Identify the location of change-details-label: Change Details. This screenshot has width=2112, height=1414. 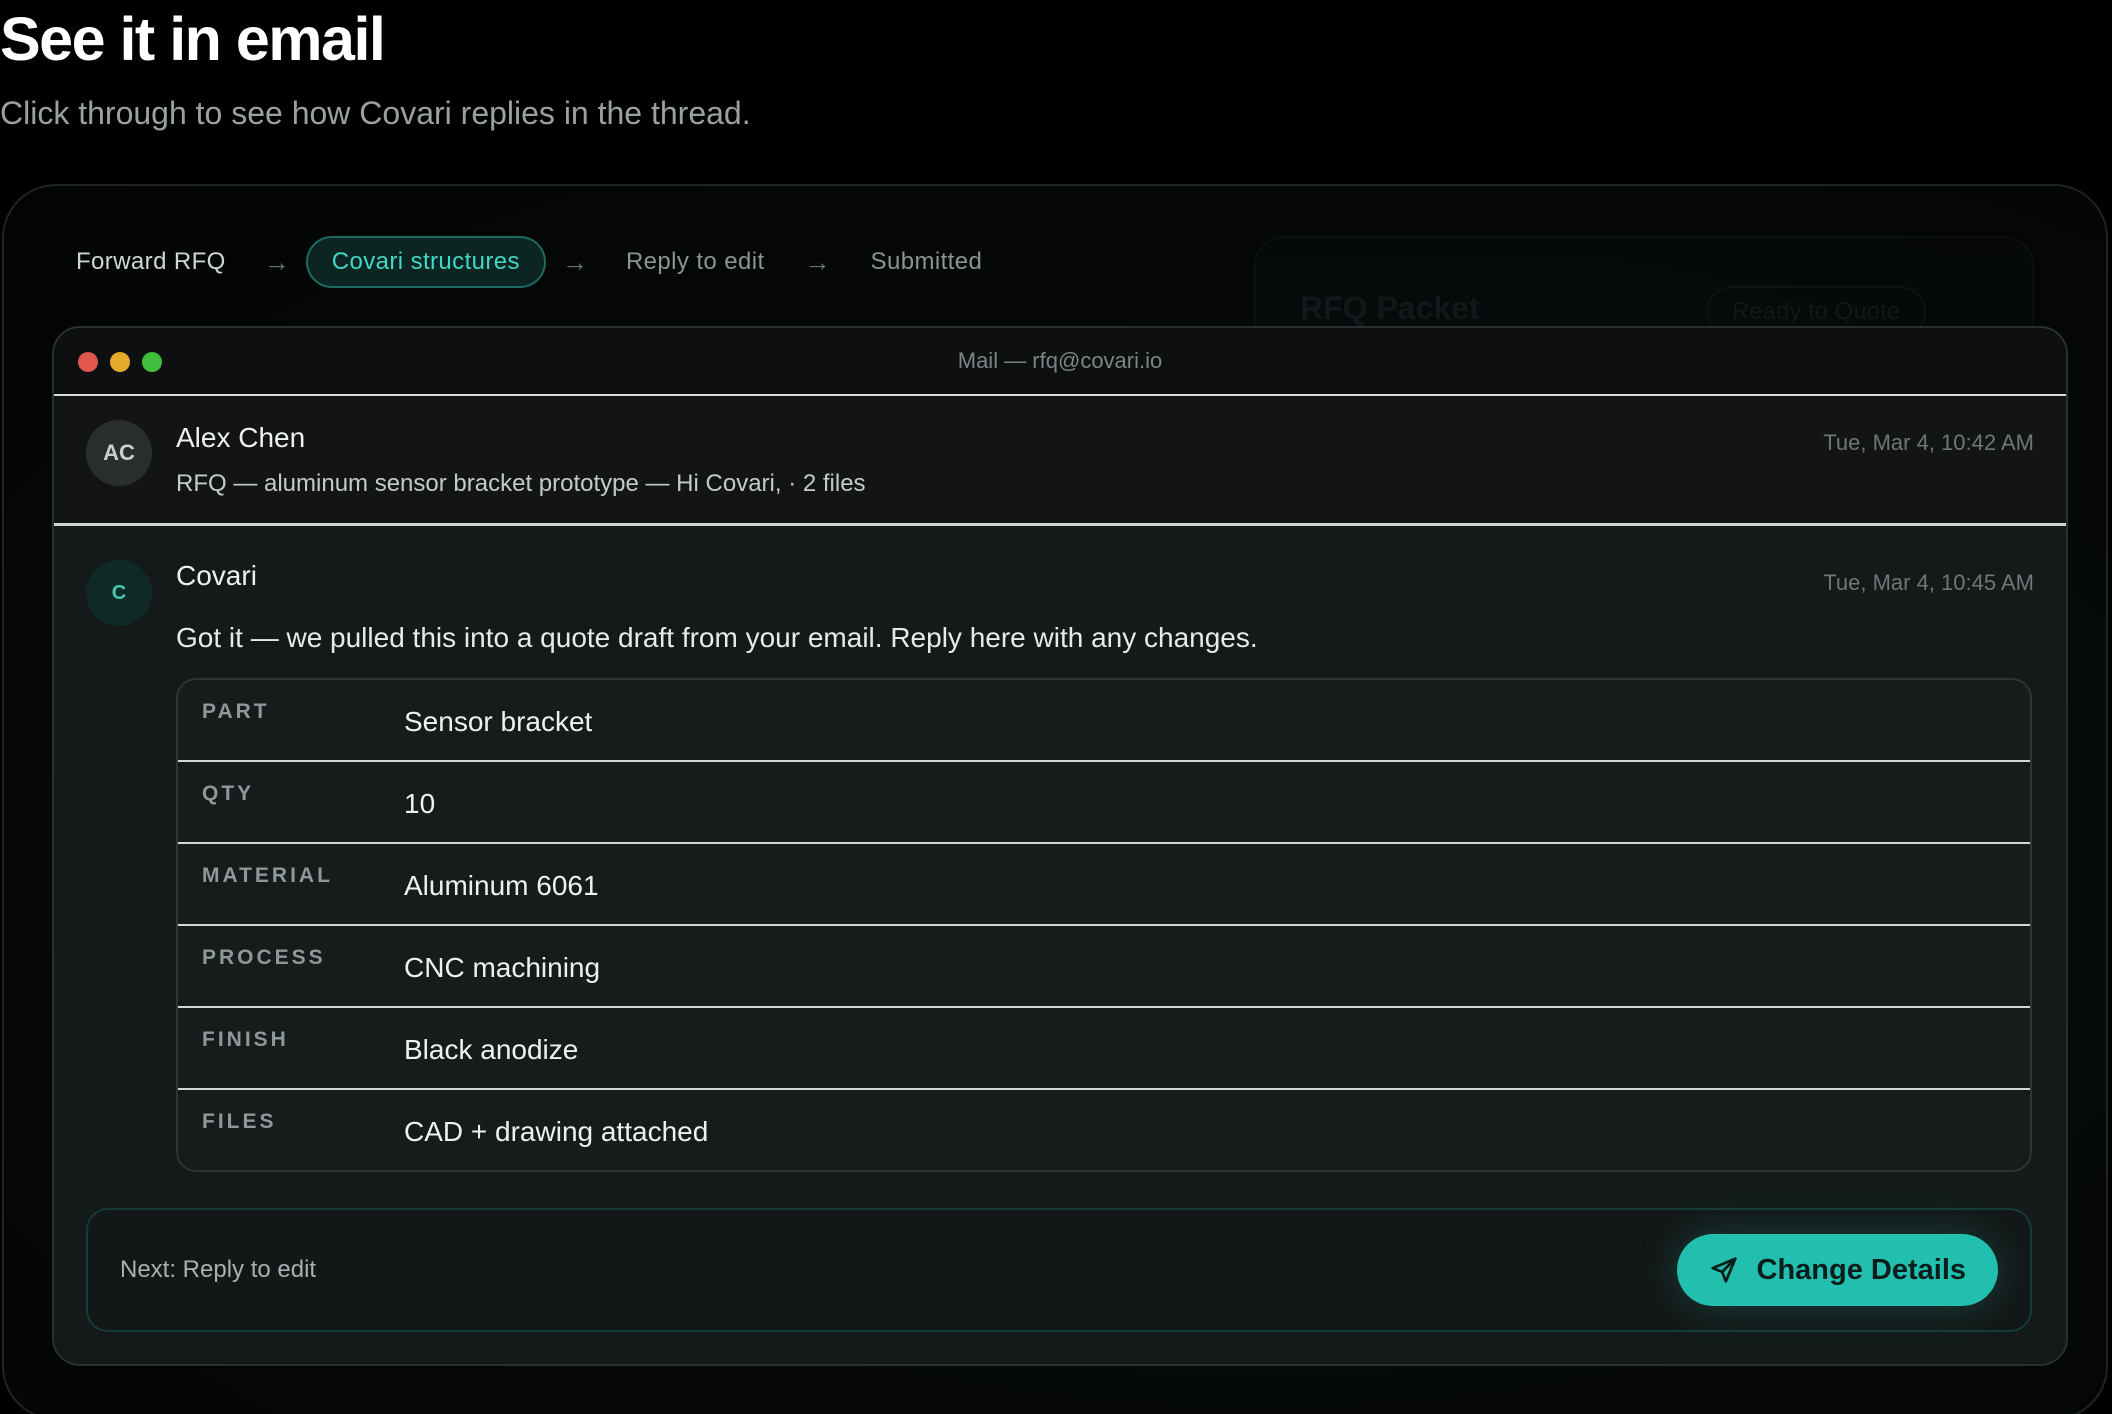
(1861, 1269).